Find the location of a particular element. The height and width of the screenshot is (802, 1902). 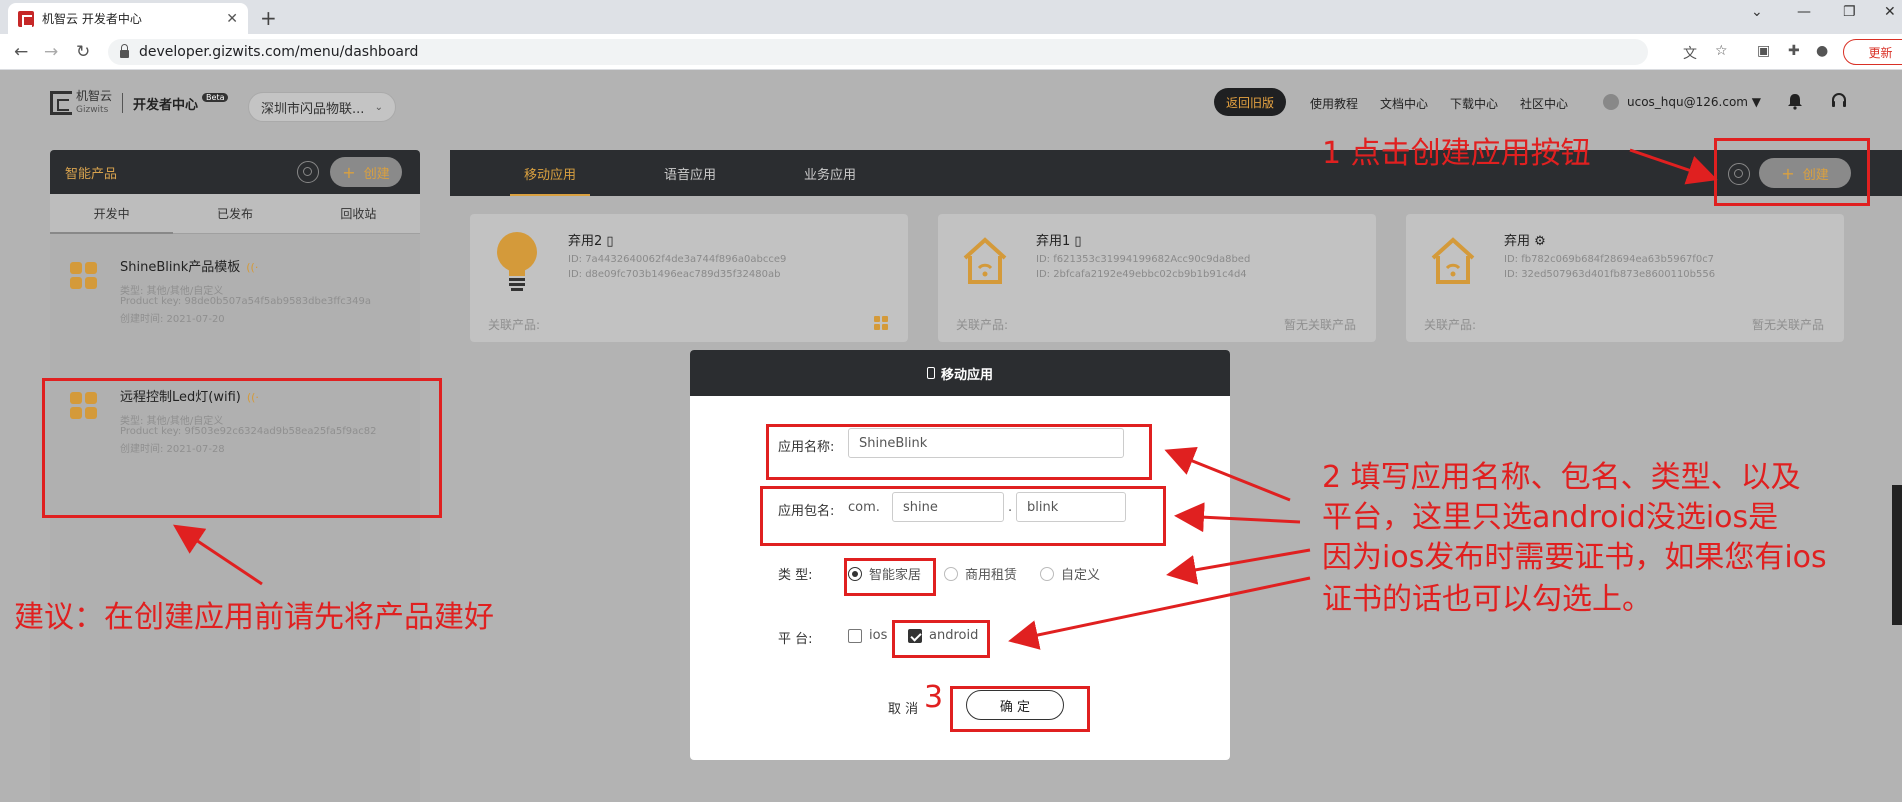

no-related-products: 暂无关联产品 is located at coordinates (1319, 325).